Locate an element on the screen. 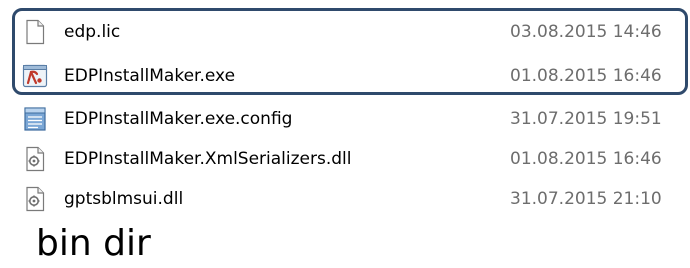 The width and height of the screenshot is (690, 268). file-name: EDPInstallMaker.exe.config is located at coordinates (178, 119).